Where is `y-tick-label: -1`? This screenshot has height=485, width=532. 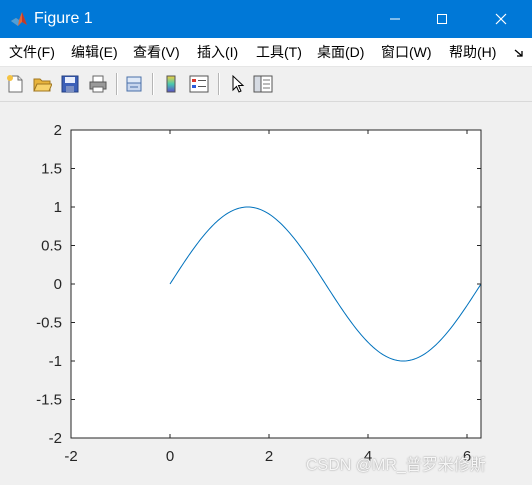
y-tick-label: -1 is located at coordinates (55, 361).